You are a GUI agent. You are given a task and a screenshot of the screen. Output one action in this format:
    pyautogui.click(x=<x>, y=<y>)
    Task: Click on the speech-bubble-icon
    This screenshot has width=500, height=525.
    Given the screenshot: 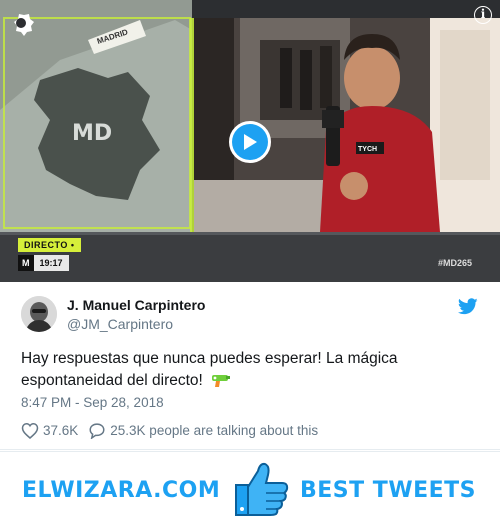 What is the action you would take?
    pyautogui.click(x=97, y=430)
    